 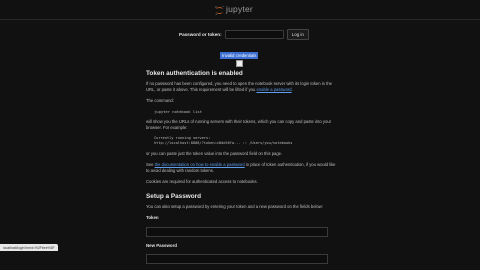 What do you see at coordinates (237, 231) in the screenshot?
I see `token-input` at bounding box center [237, 231].